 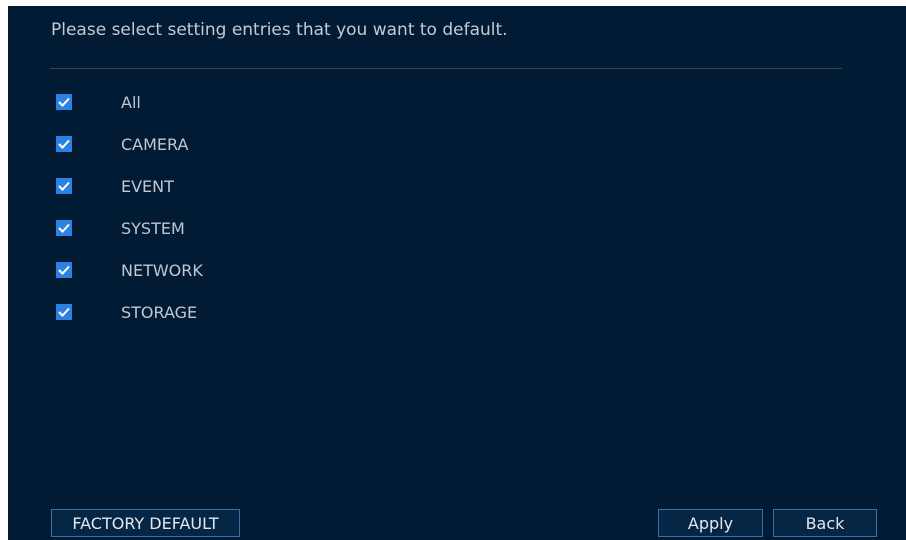 I want to click on back-button: Back, so click(x=825, y=523).